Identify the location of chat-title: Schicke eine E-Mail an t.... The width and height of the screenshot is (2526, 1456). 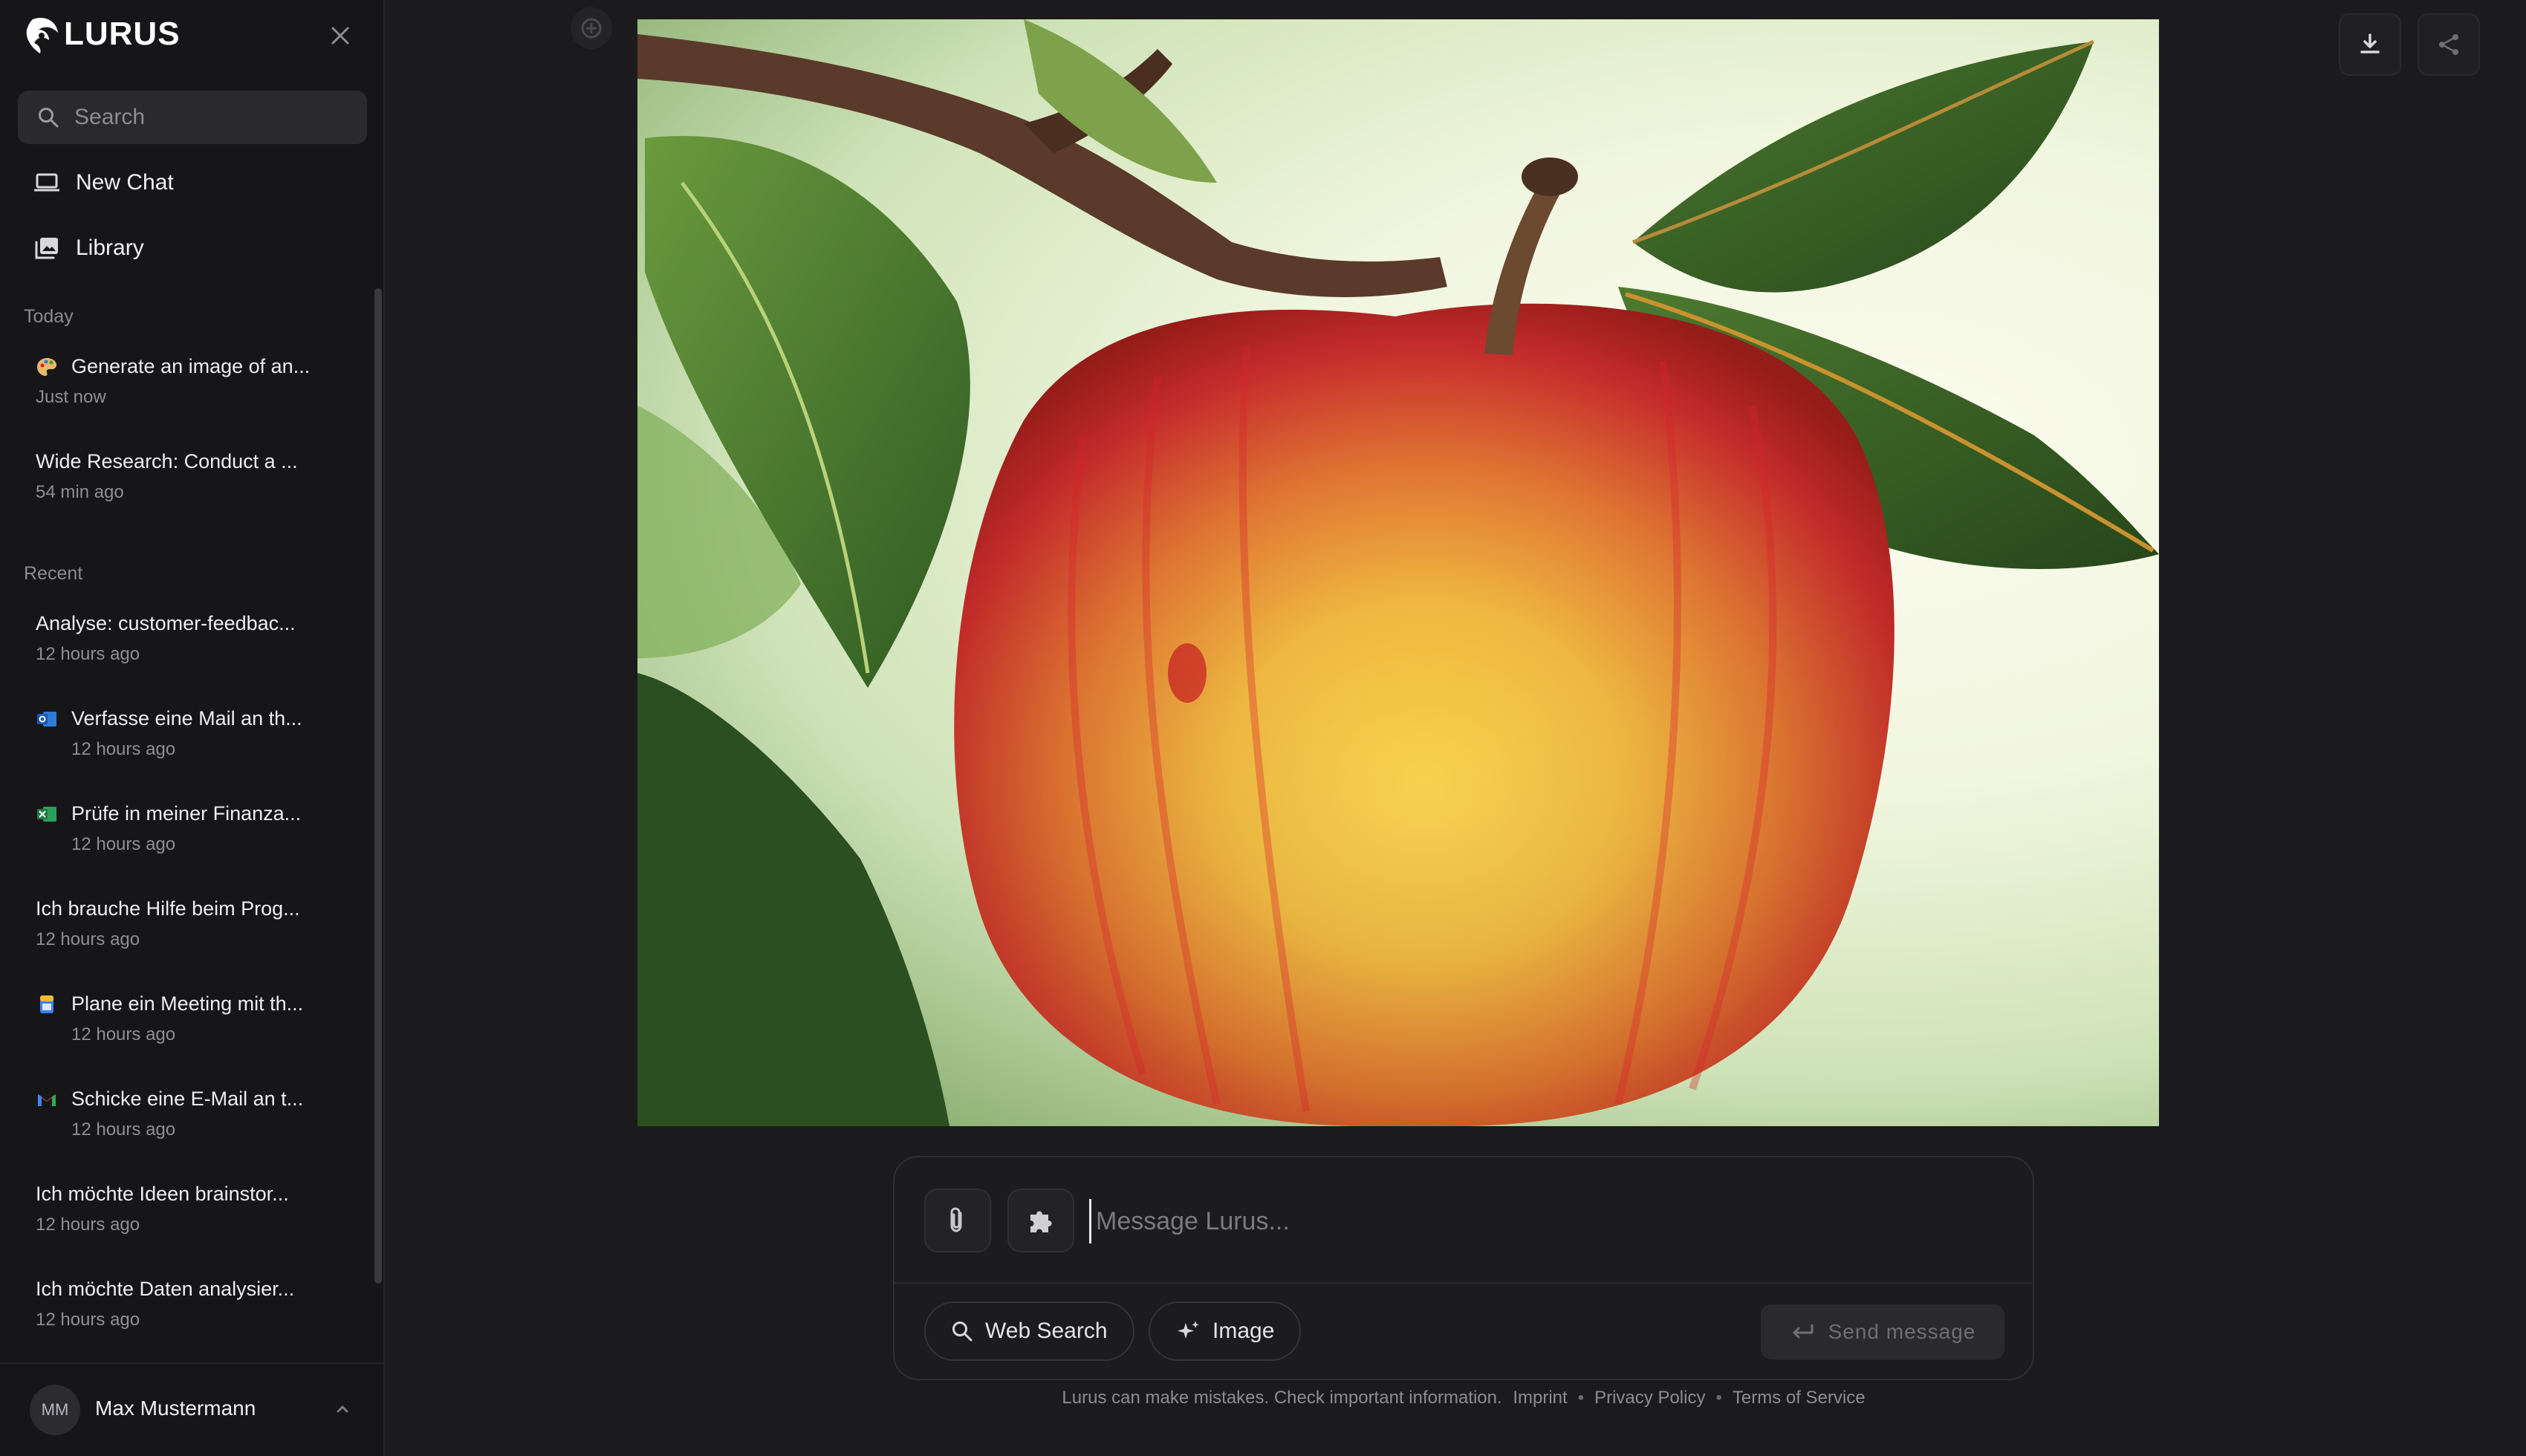
(187, 1099).